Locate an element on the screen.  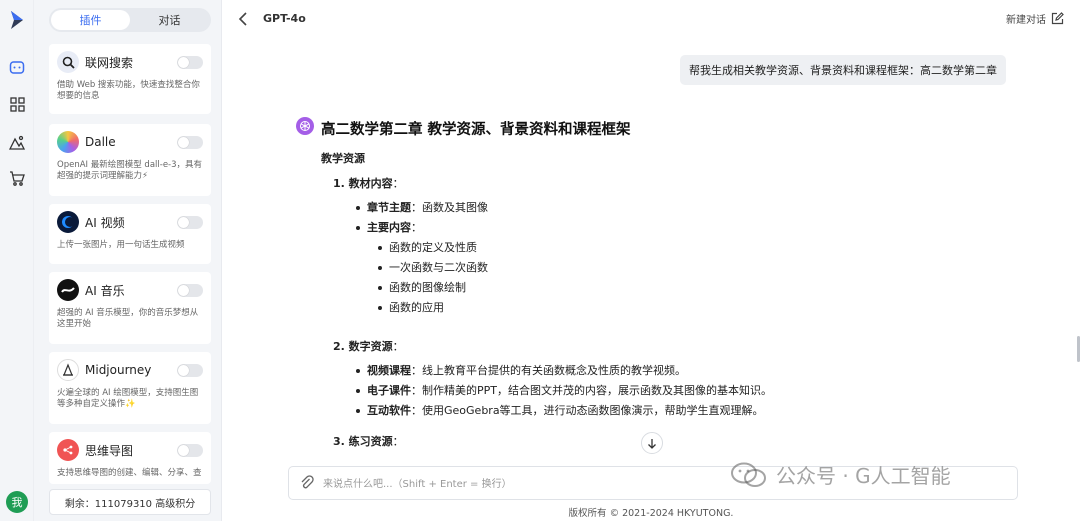
tab-plugins: 插件 is located at coordinates (90, 20).